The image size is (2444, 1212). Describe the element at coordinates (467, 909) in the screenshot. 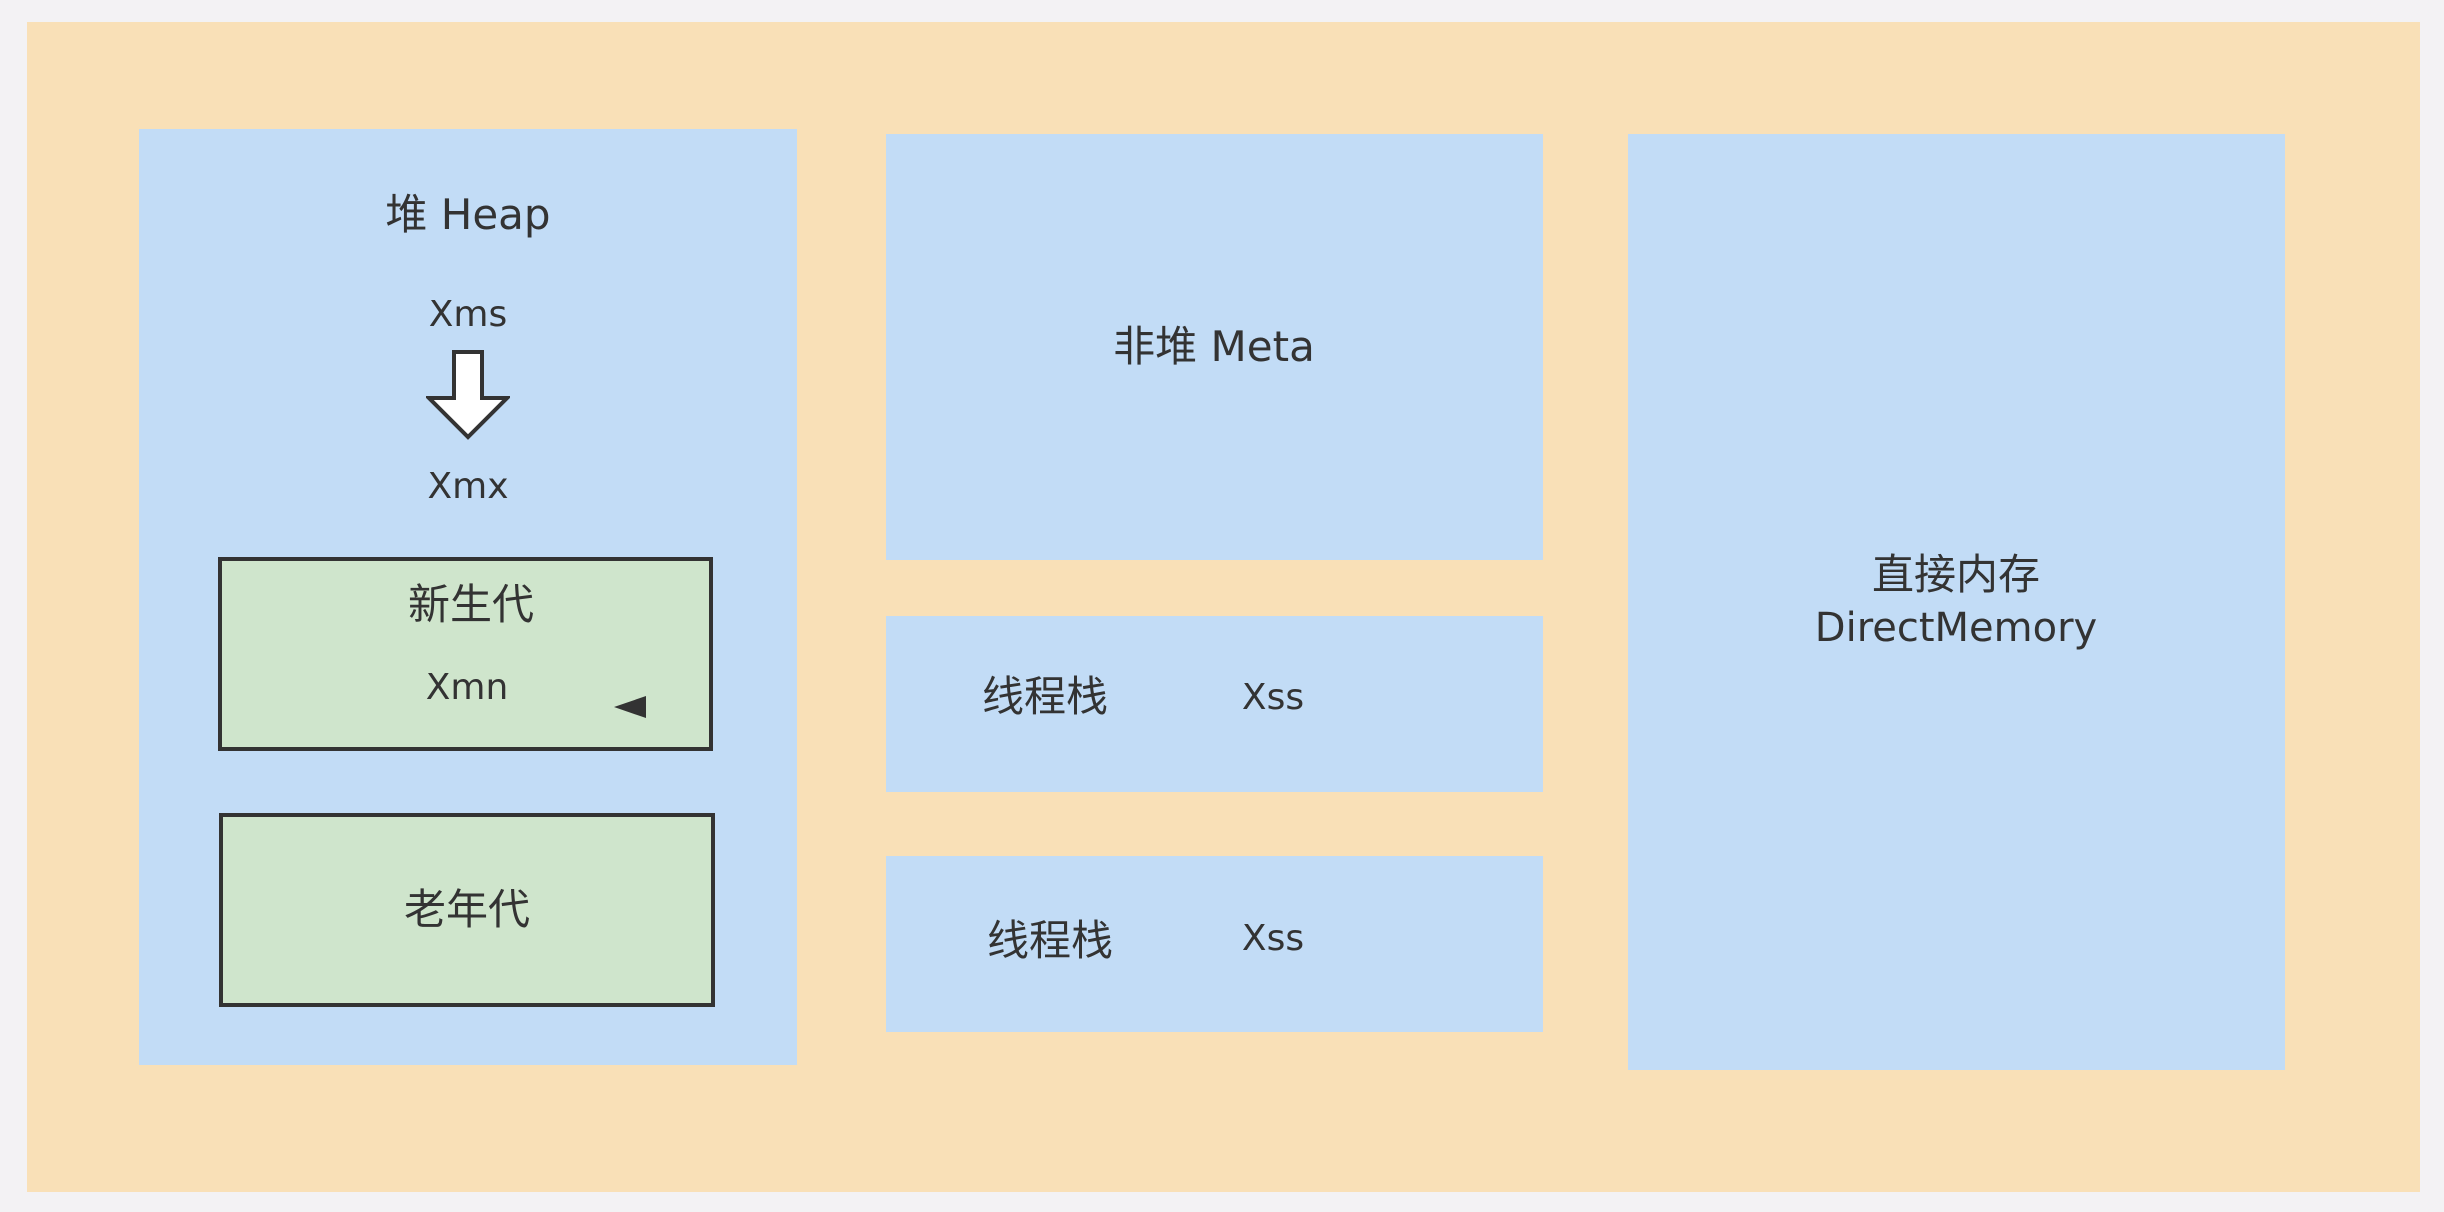

I see `old-generation-title: 老年代` at that location.